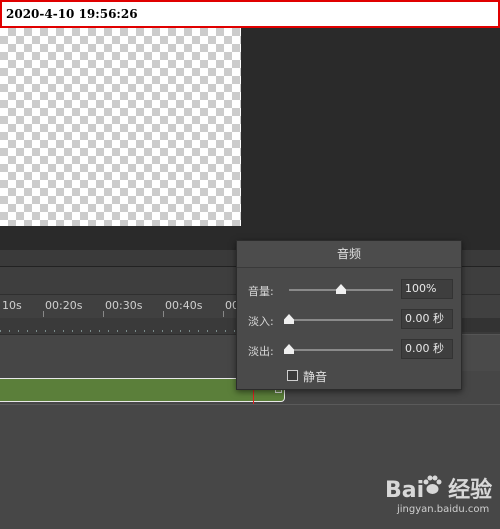  Describe the element at coordinates (341, 320) in the screenshot. I see `fade-in-slider-track` at that location.